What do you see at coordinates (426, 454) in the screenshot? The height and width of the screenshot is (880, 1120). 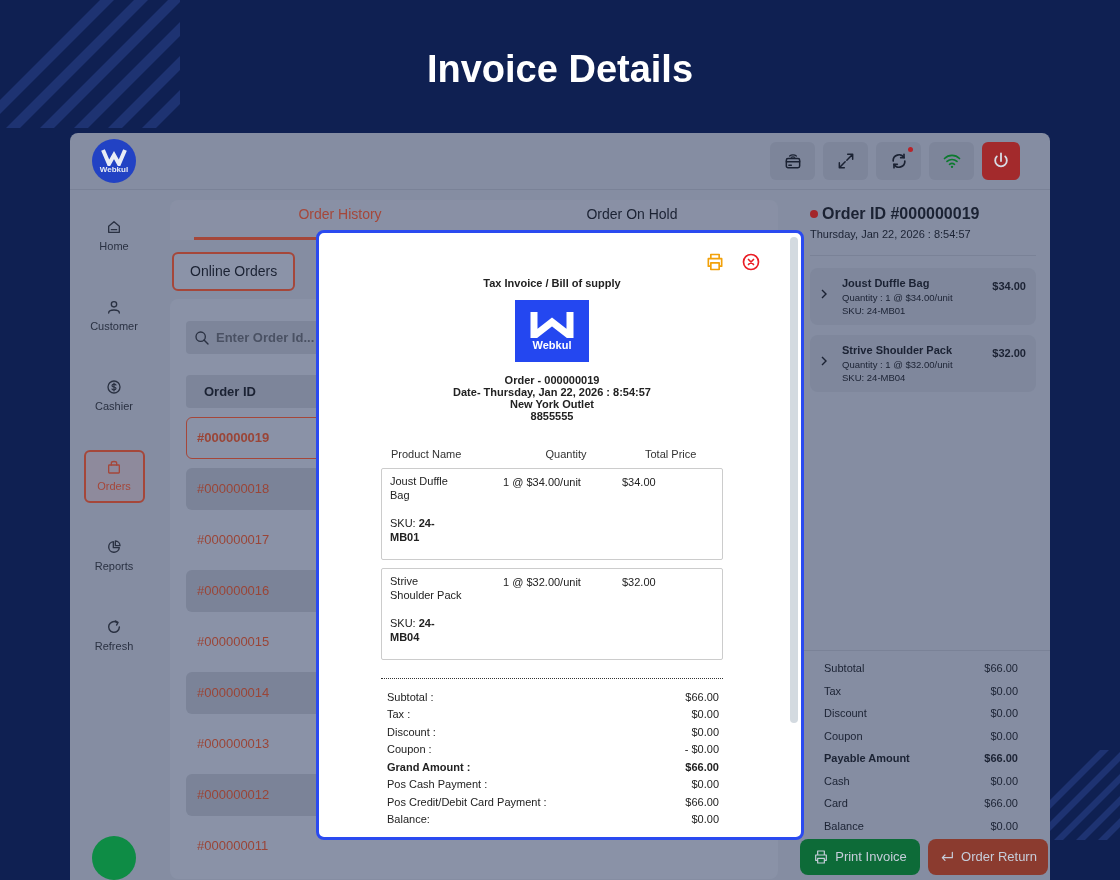 I see `column-header: Product Name` at bounding box center [426, 454].